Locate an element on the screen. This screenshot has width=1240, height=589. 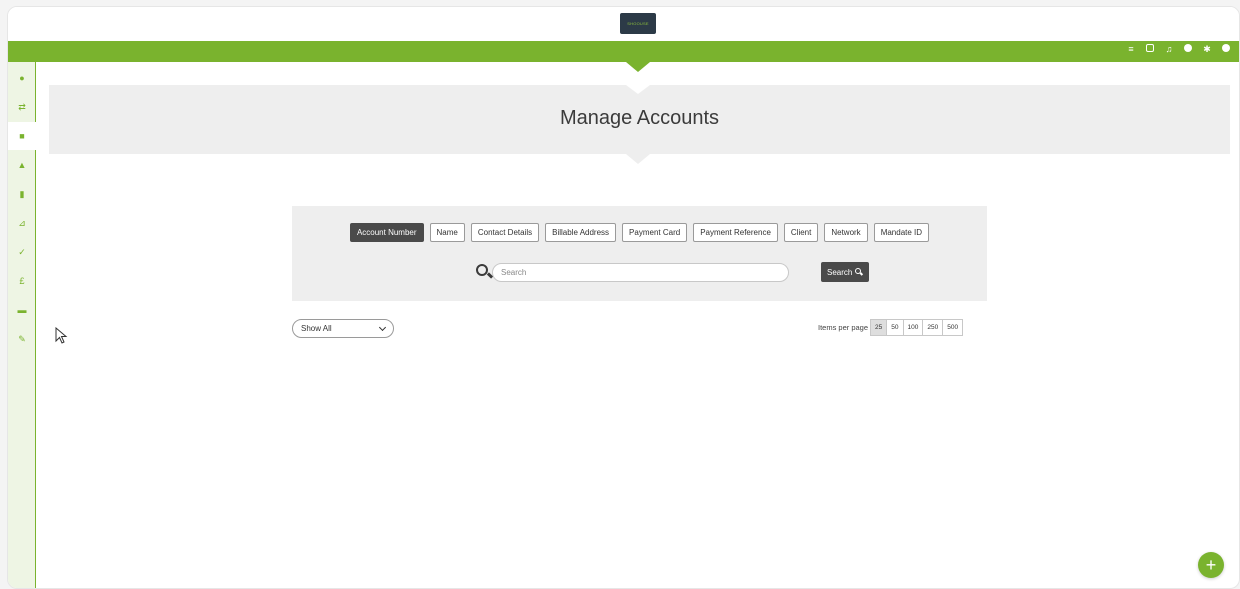
sidebar-item-payments: £ is located at coordinates (22, 281).